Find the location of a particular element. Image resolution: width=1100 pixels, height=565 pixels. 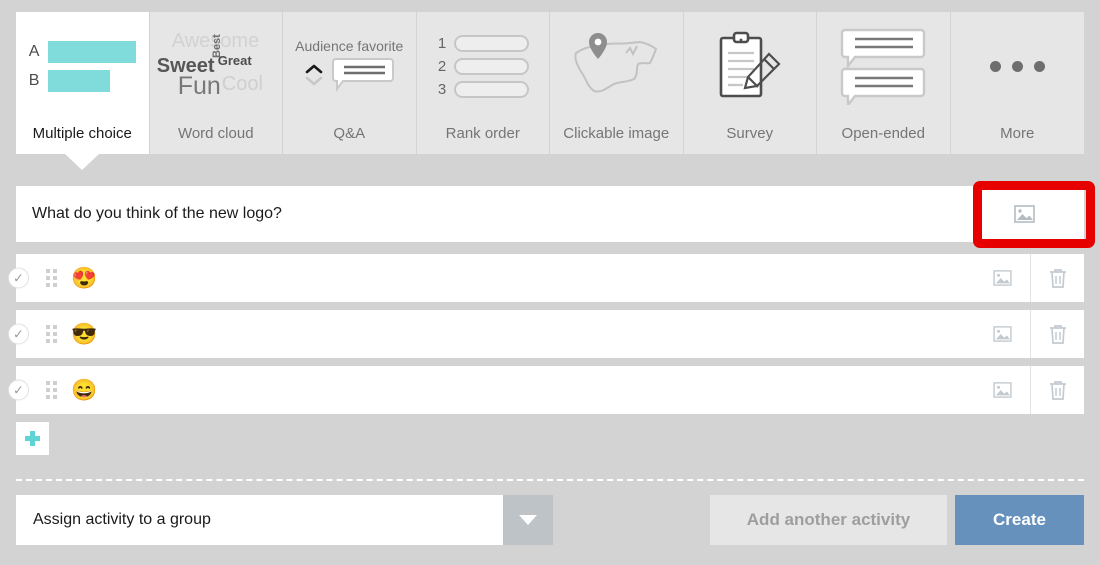

map-pin-icon is located at coordinates (616, 63).